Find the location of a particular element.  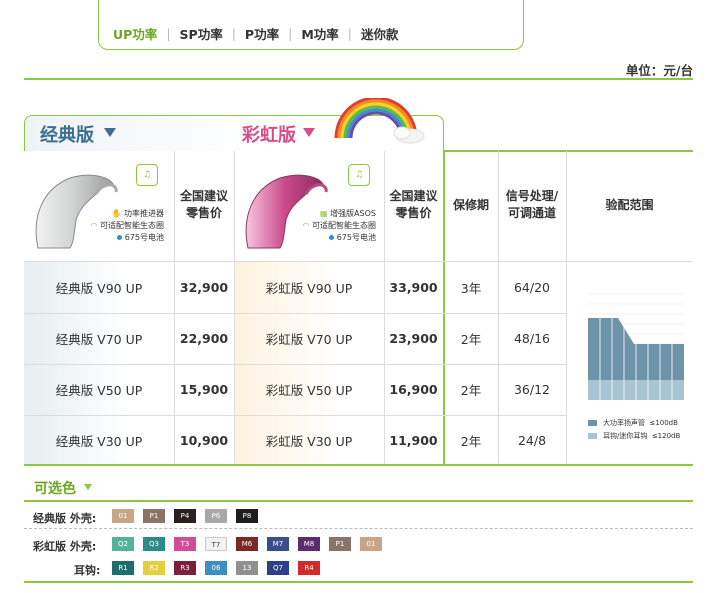

rainbow-price: 23,900 is located at coordinates (413, 338).